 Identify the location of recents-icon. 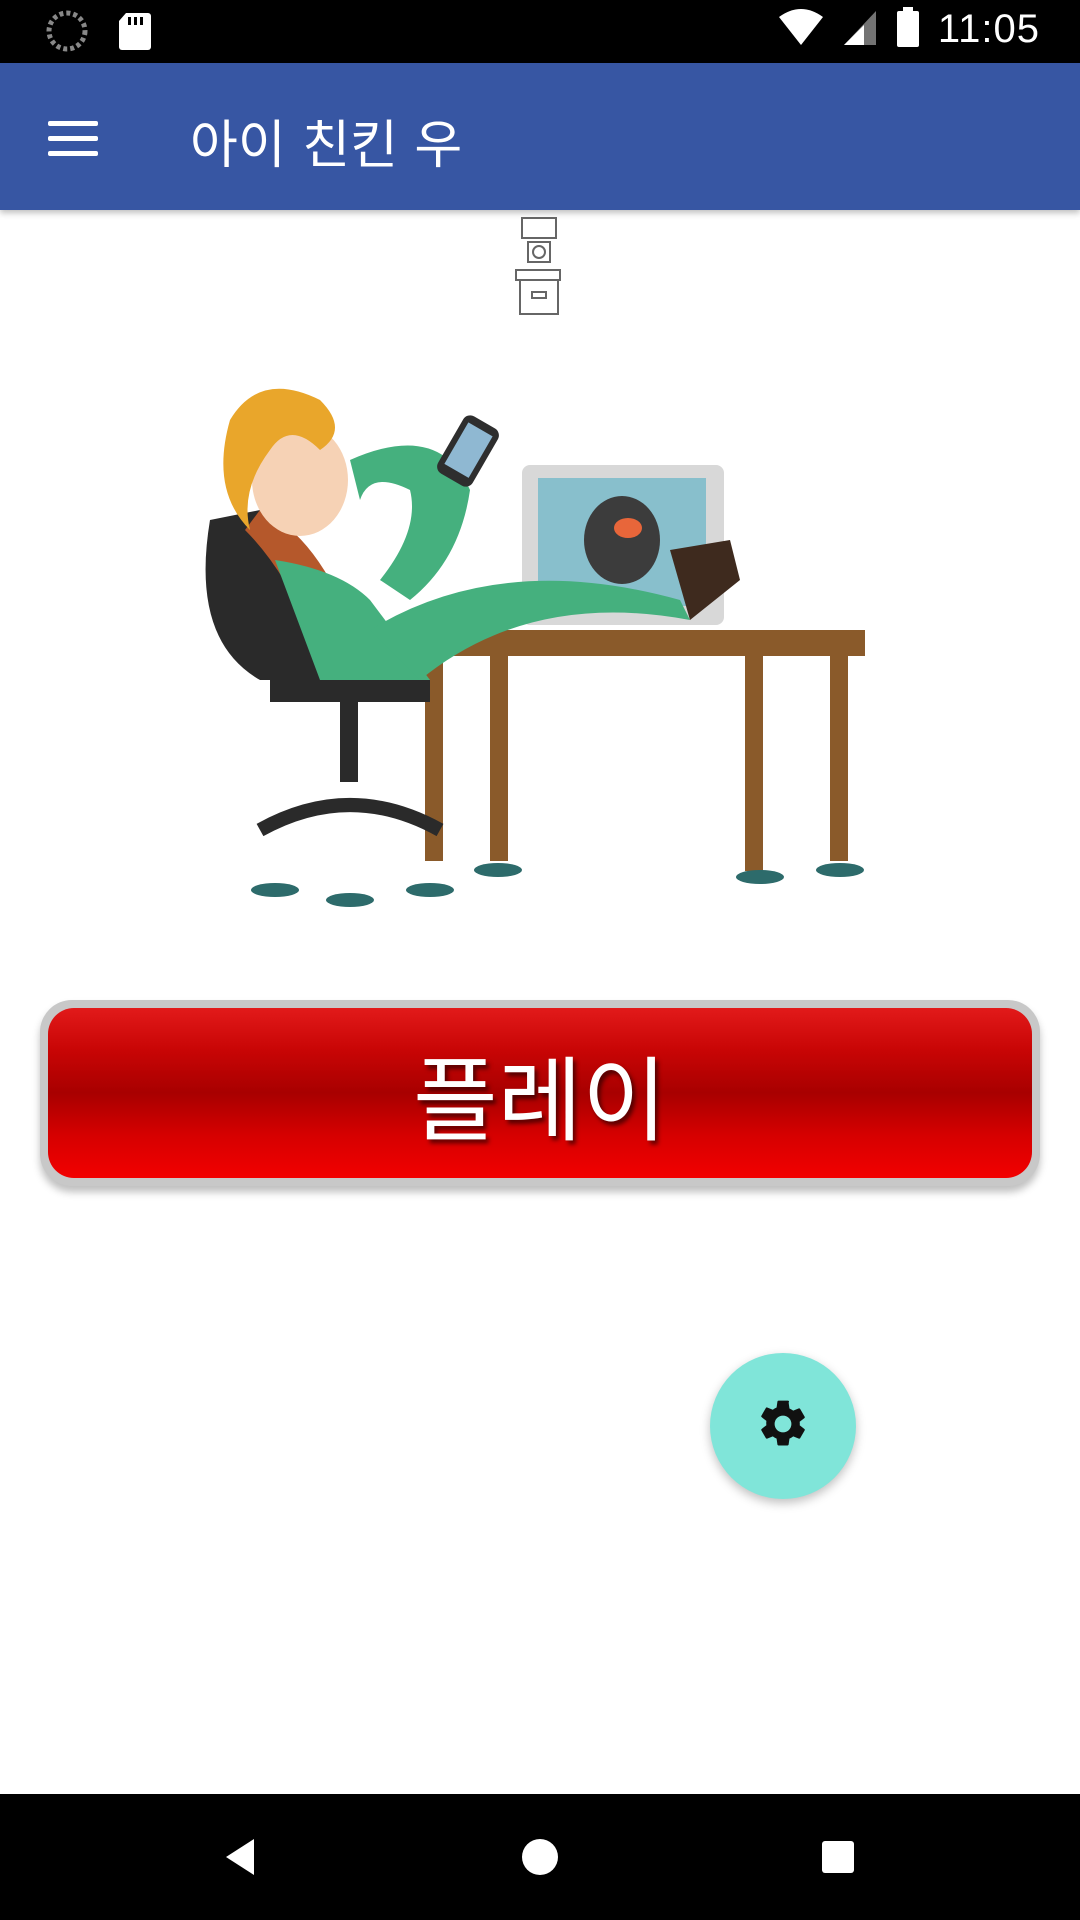
(838, 1857).